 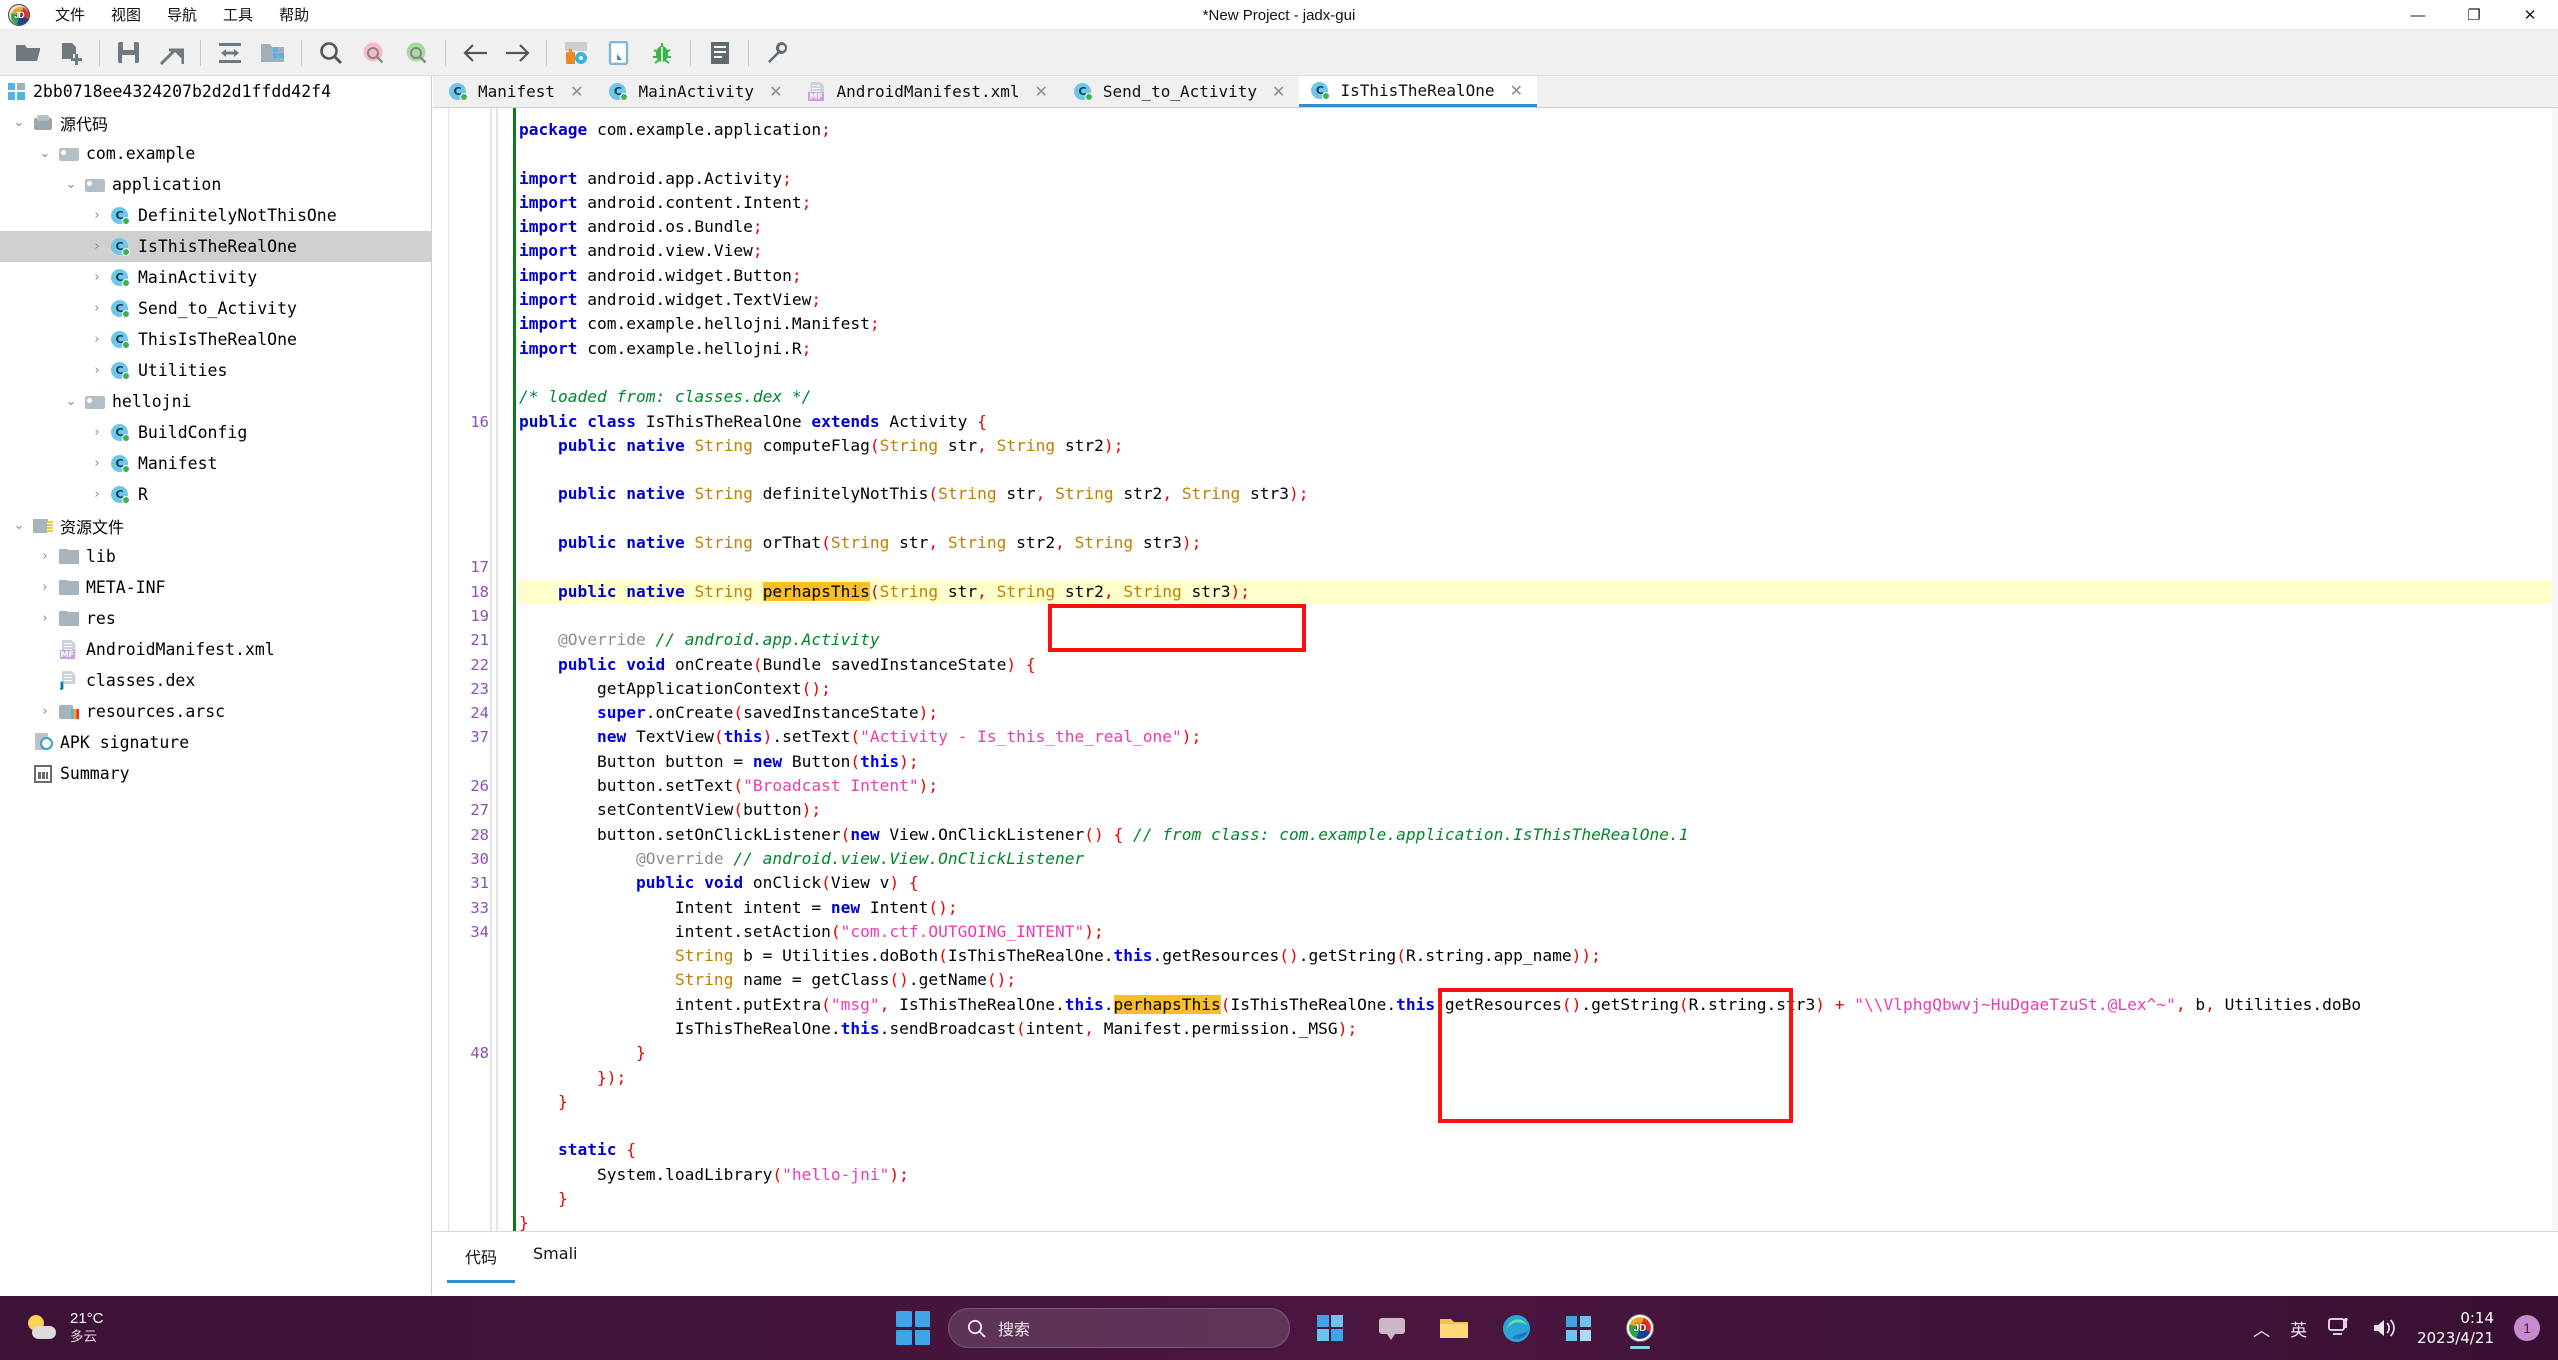 What do you see at coordinates (719, 52) in the screenshot?
I see `logs-icon` at bounding box center [719, 52].